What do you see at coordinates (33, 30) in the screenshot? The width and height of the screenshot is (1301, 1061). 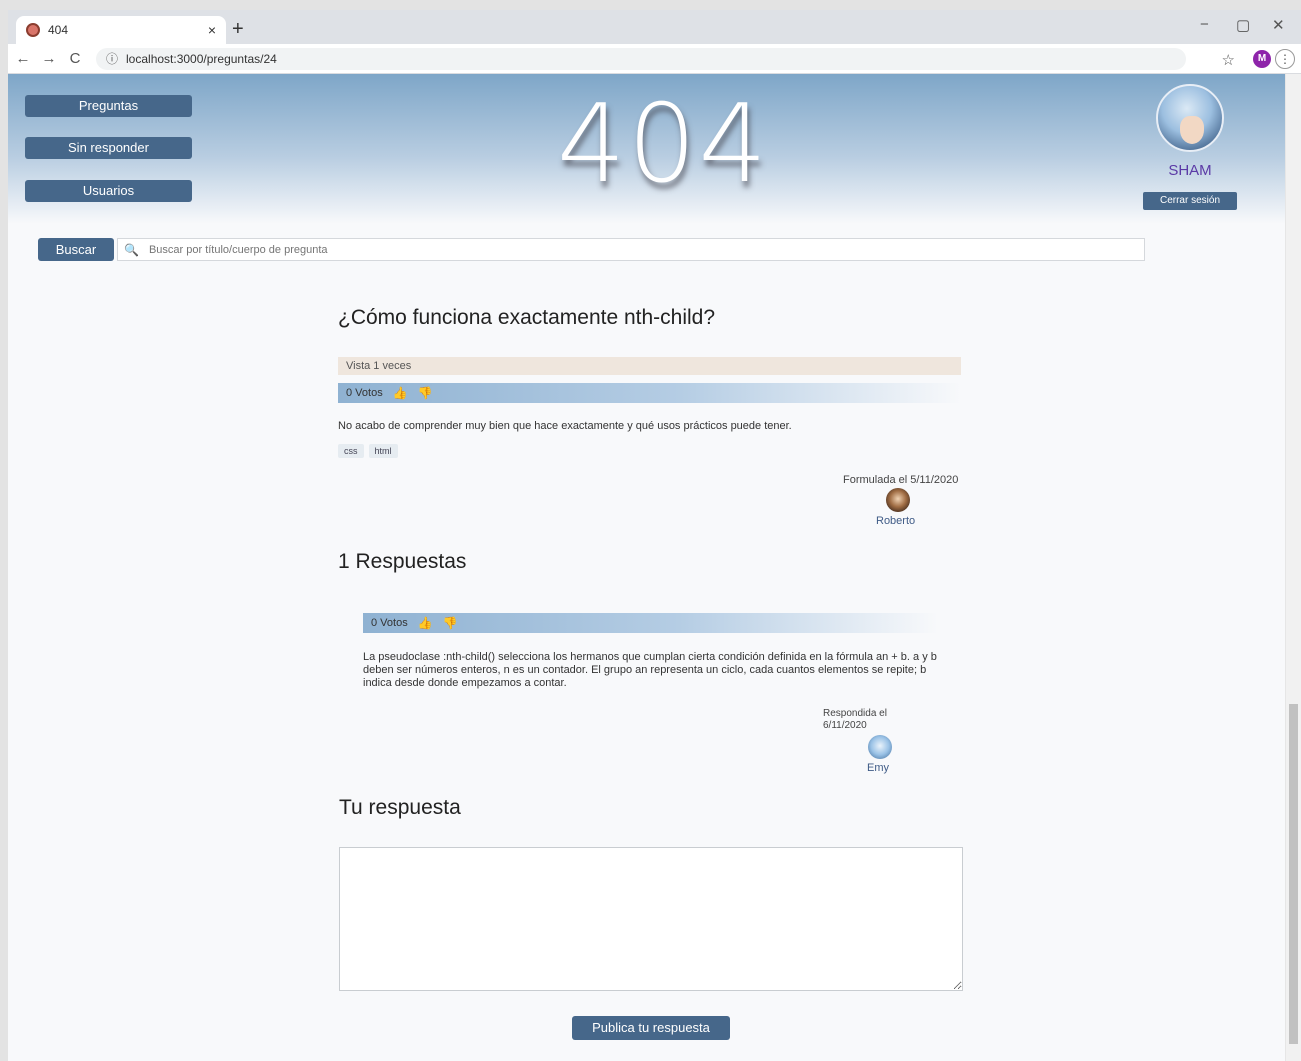 I see `favicon-icon` at bounding box center [33, 30].